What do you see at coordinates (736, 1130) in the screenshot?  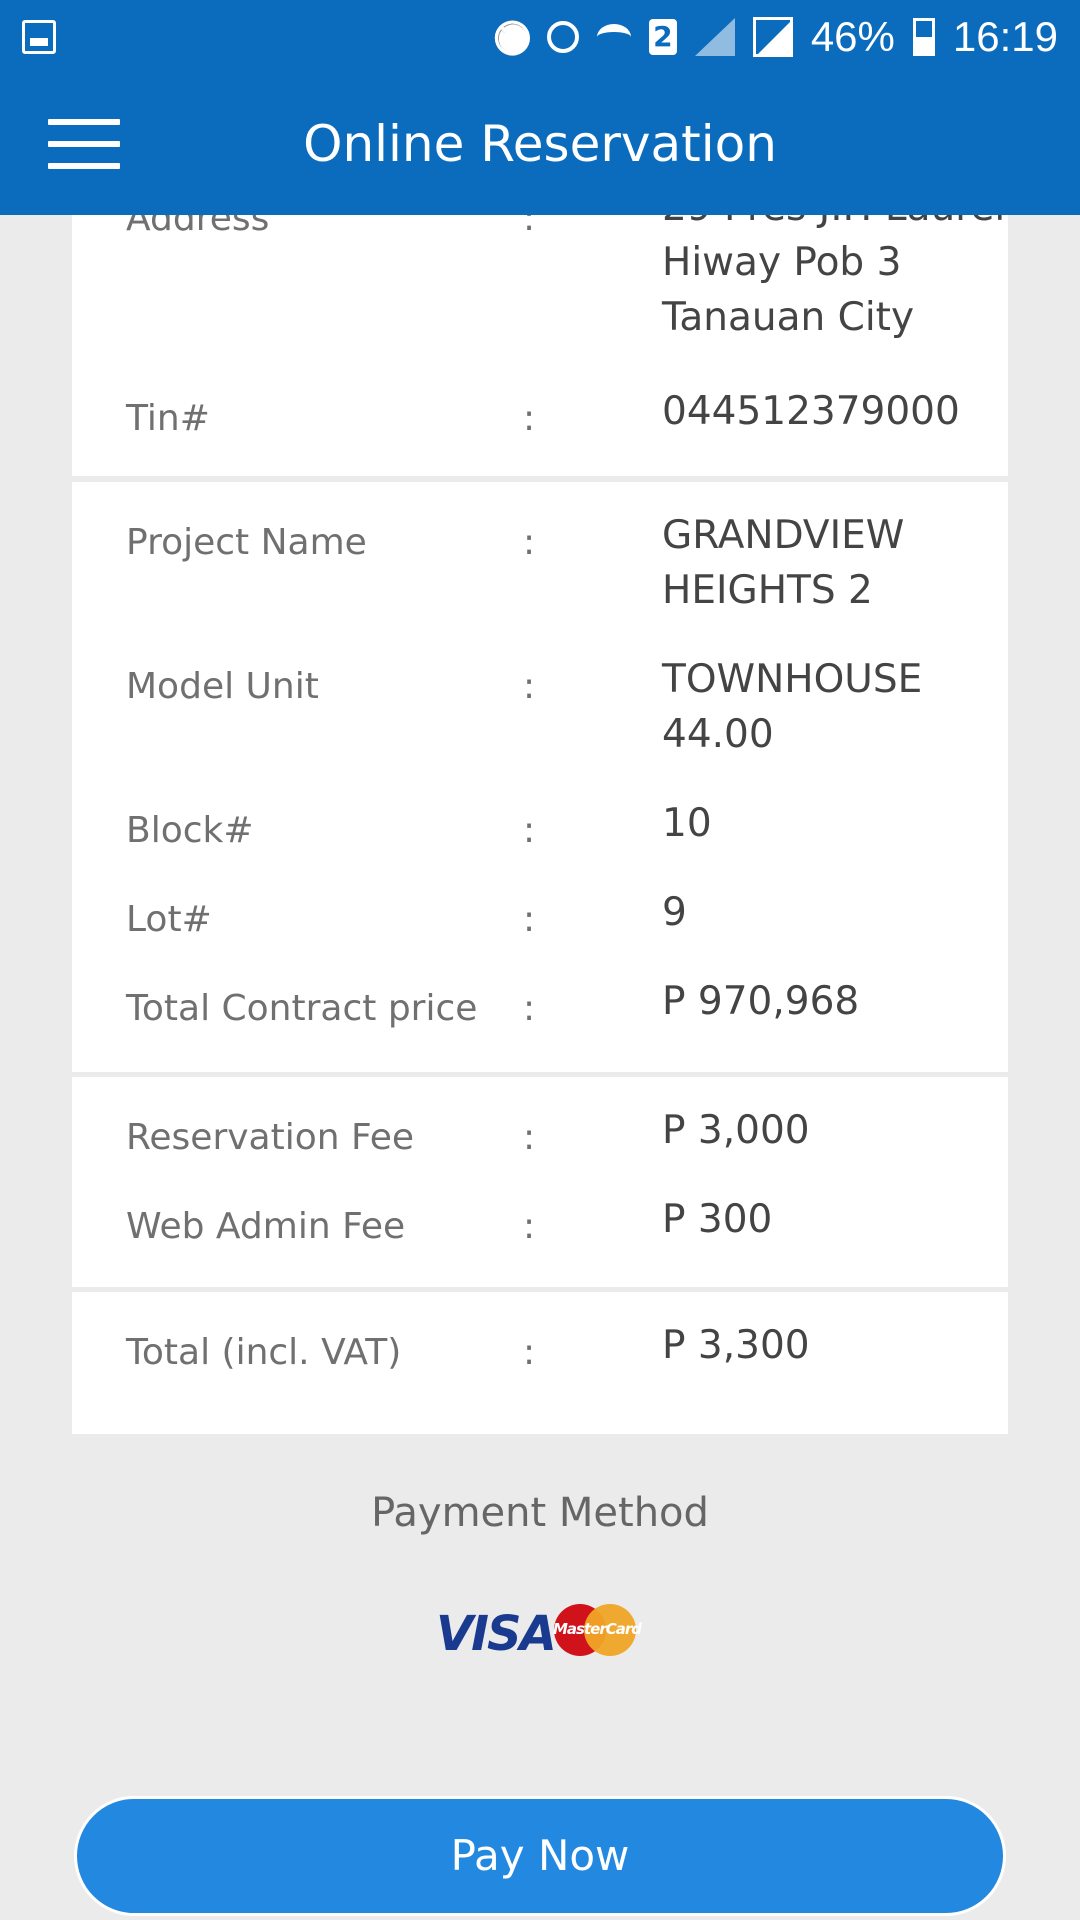 I see `reservation-fee-value: P 3,000` at bounding box center [736, 1130].